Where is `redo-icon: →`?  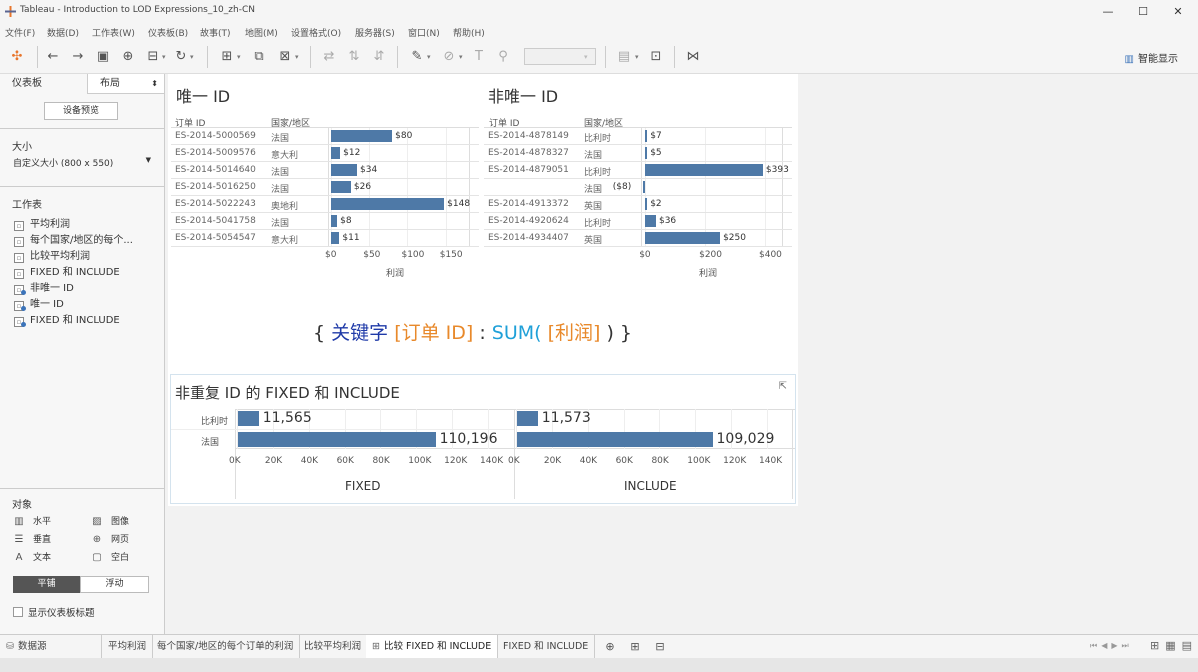 redo-icon: → is located at coordinates (78, 57).